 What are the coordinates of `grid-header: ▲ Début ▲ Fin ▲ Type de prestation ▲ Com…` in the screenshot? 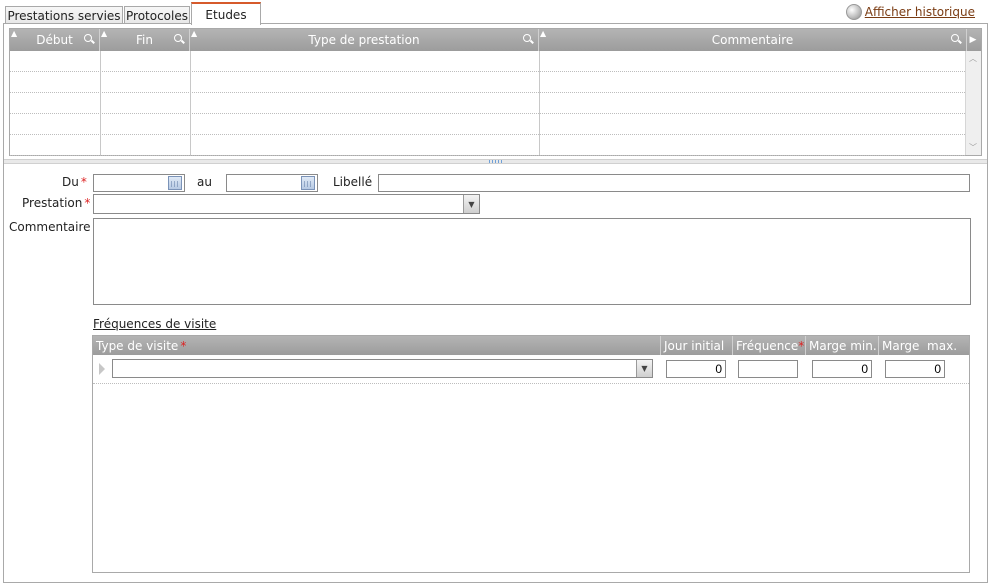 It's located at (495, 40).